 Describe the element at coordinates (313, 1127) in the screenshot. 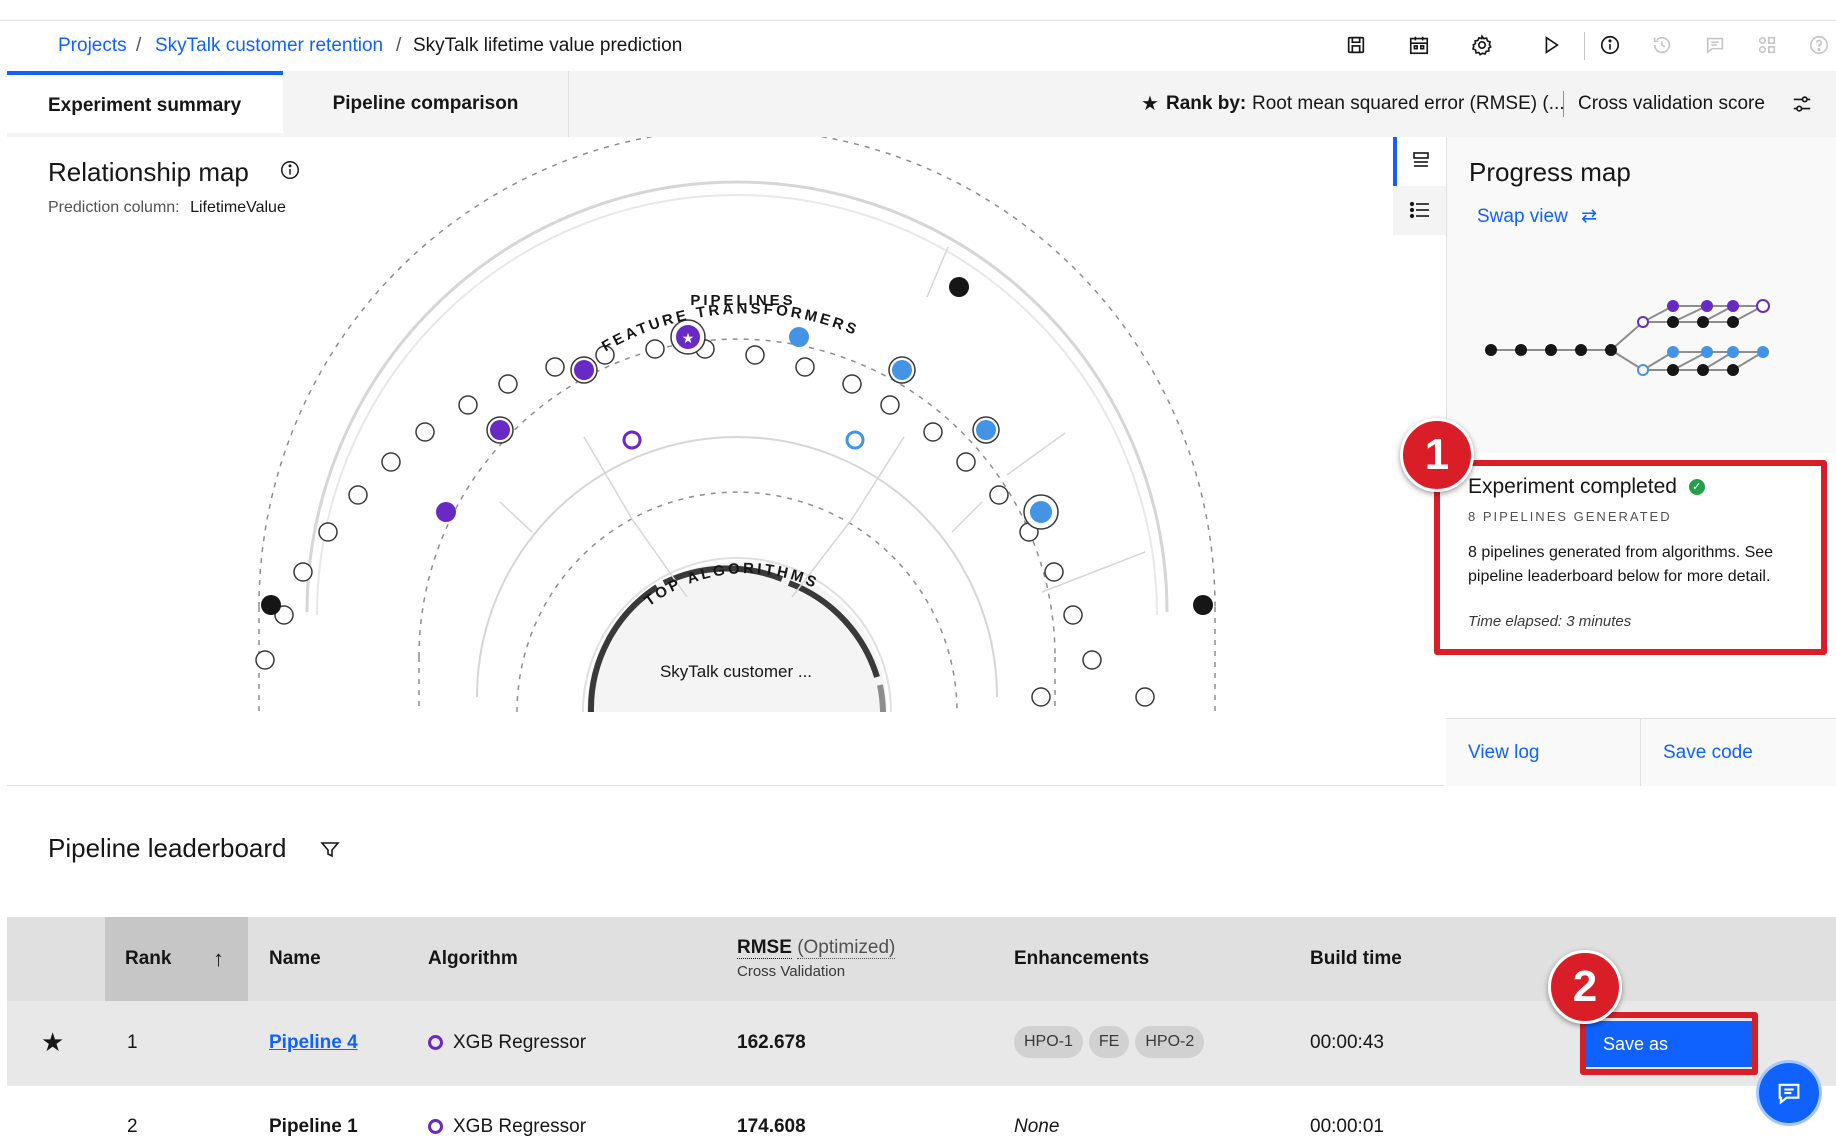

I see `pipeline-name-link: Pipeline 1` at that location.